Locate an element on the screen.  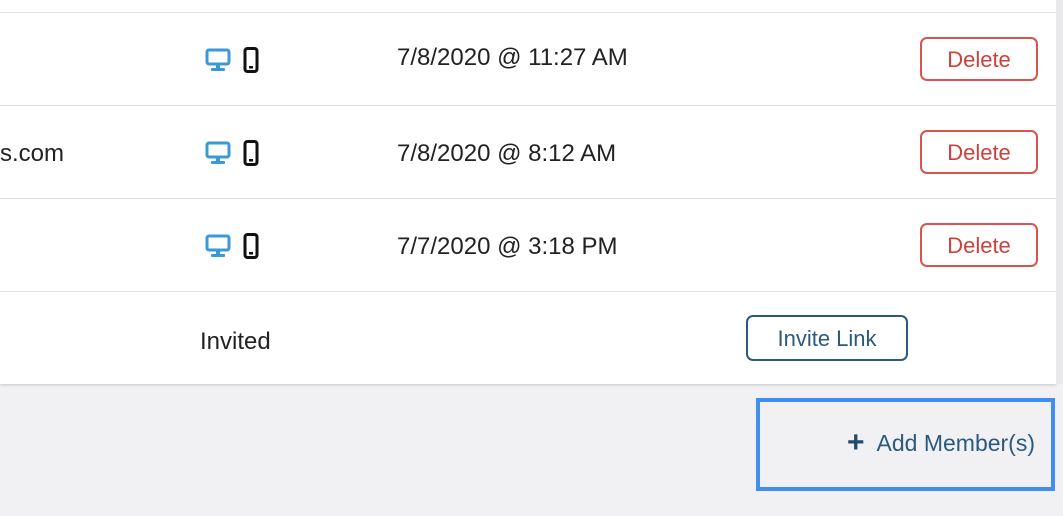
last-active-date: 7/7/2020 @ 3:18 PM is located at coordinates (507, 246).